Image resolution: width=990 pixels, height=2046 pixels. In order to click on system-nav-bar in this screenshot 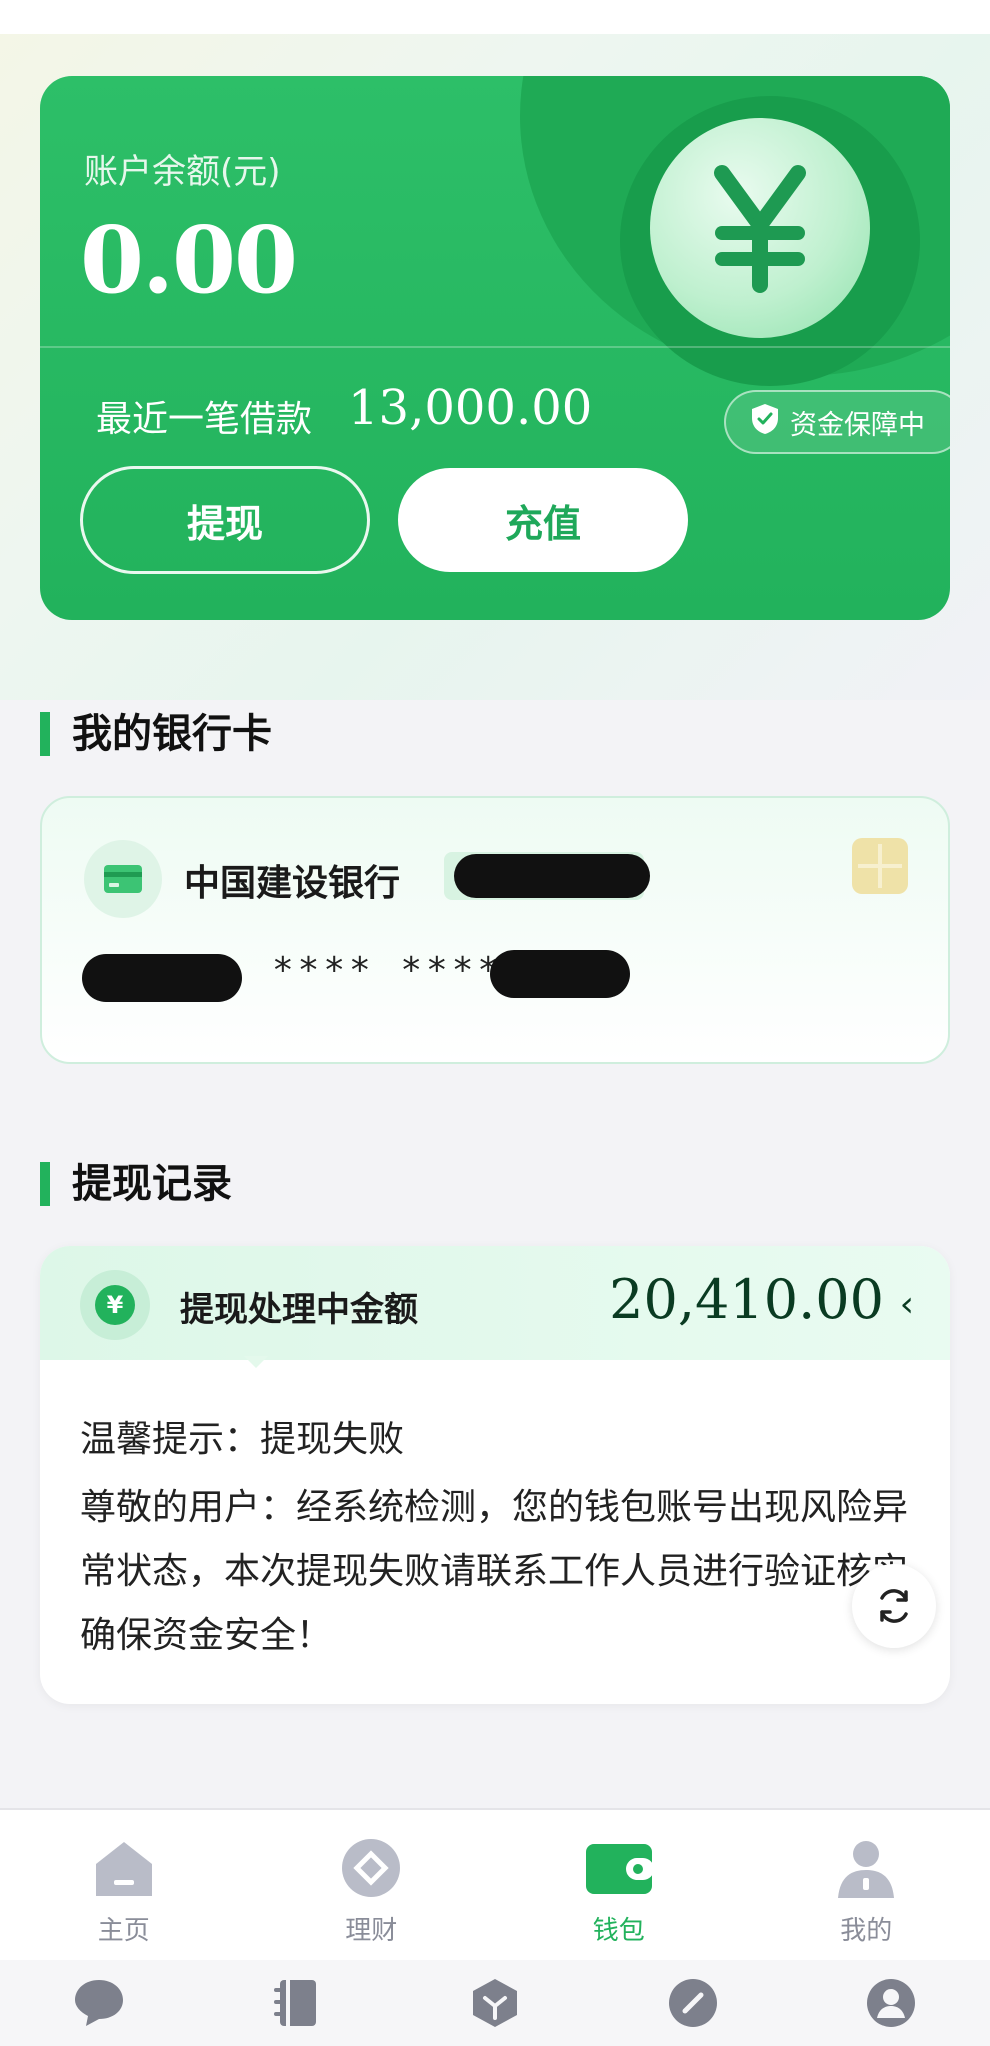, I will do `click(495, 2003)`.